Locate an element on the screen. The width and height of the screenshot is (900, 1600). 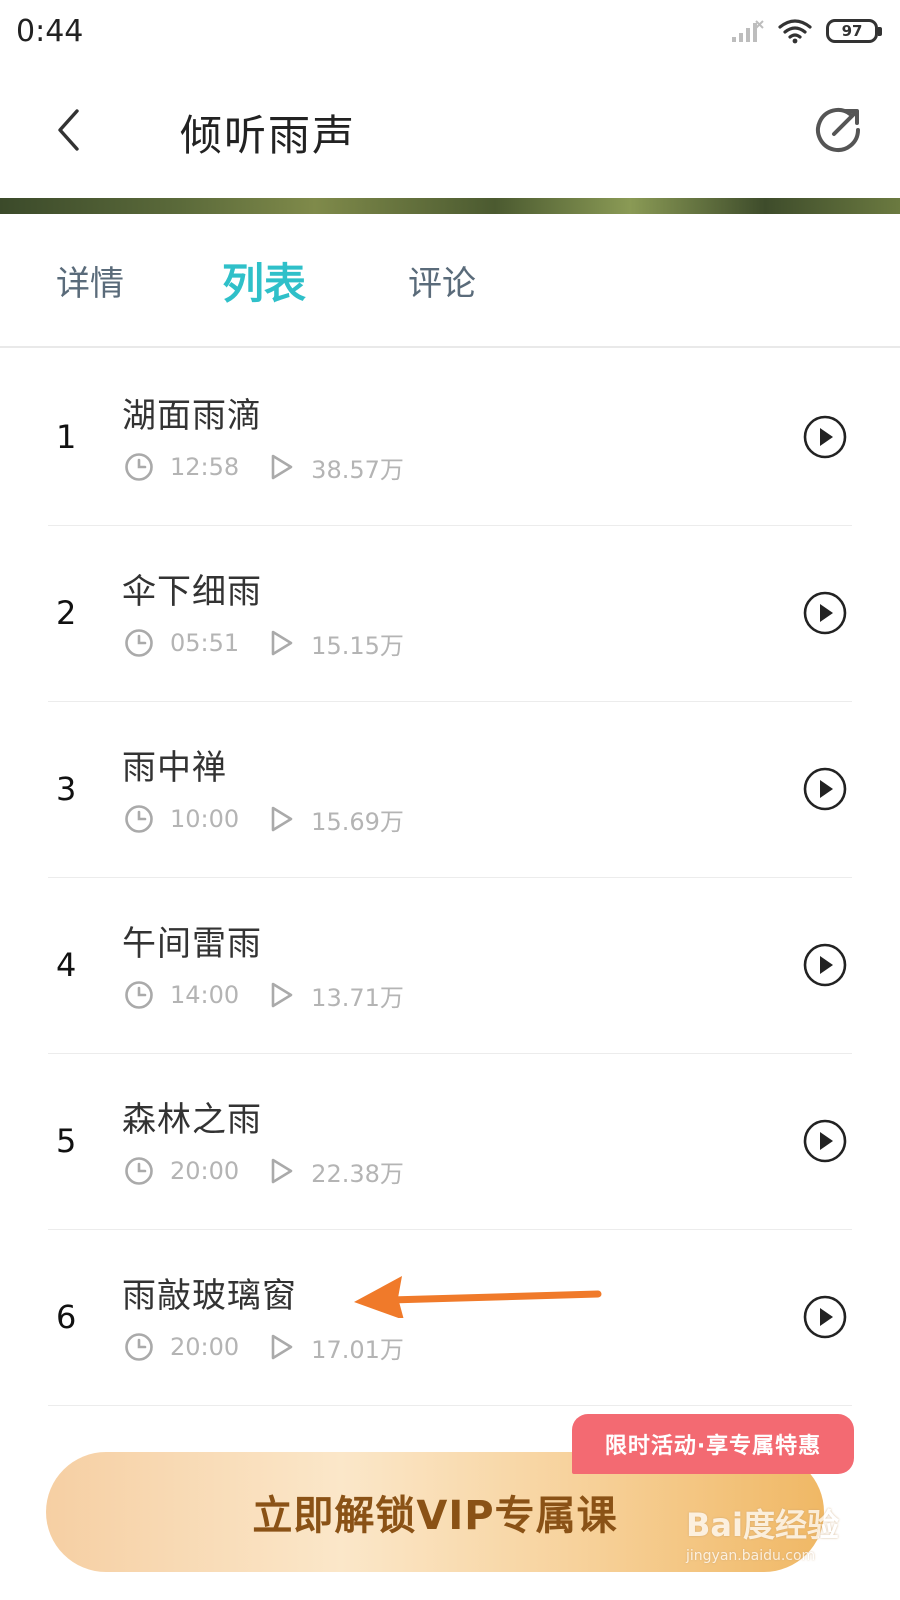
list-item: 6 雨敲玻璃窗 20:00 17.01万 is located at coordinates (450, 1318).